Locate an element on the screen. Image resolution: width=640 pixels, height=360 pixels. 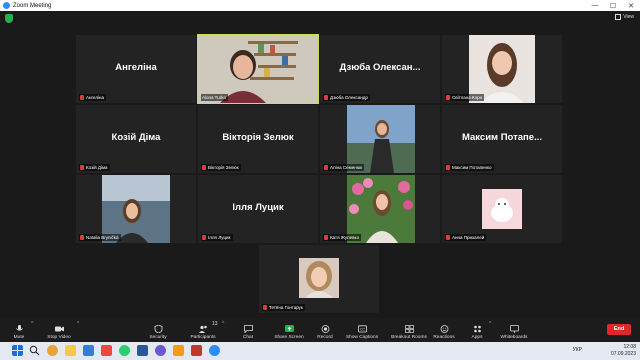
whiteboard-icon is located at coordinates (514, 329).